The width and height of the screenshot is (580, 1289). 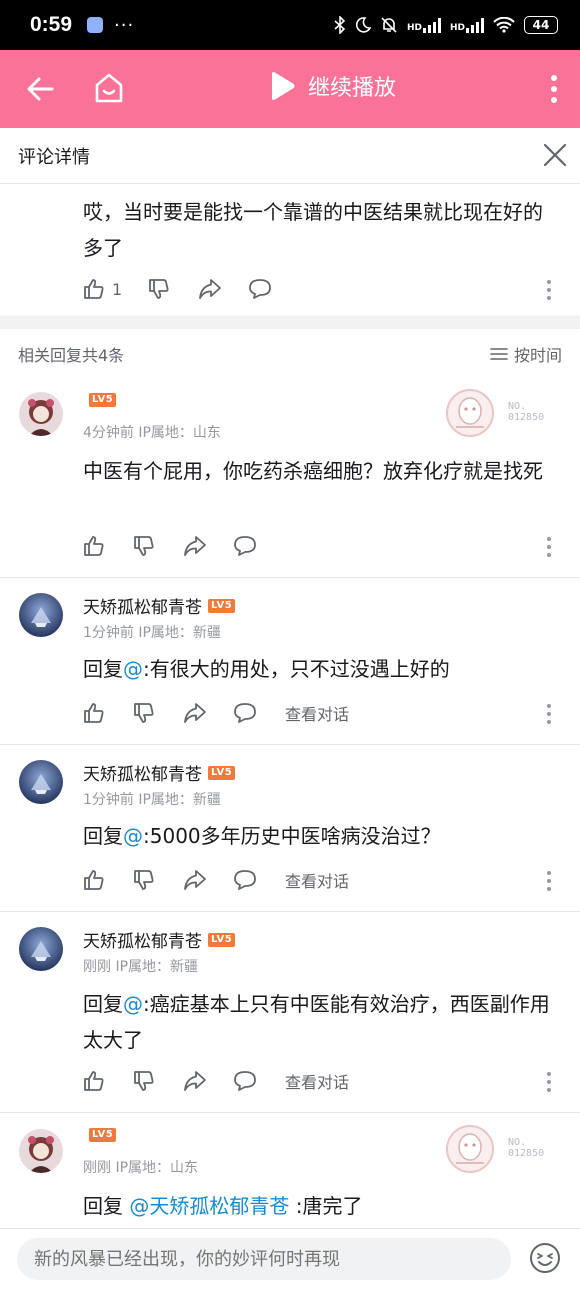 What do you see at coordinates (327, 547) in the screenshot?
I see `reply-actions` at bounding box center [327, 547].